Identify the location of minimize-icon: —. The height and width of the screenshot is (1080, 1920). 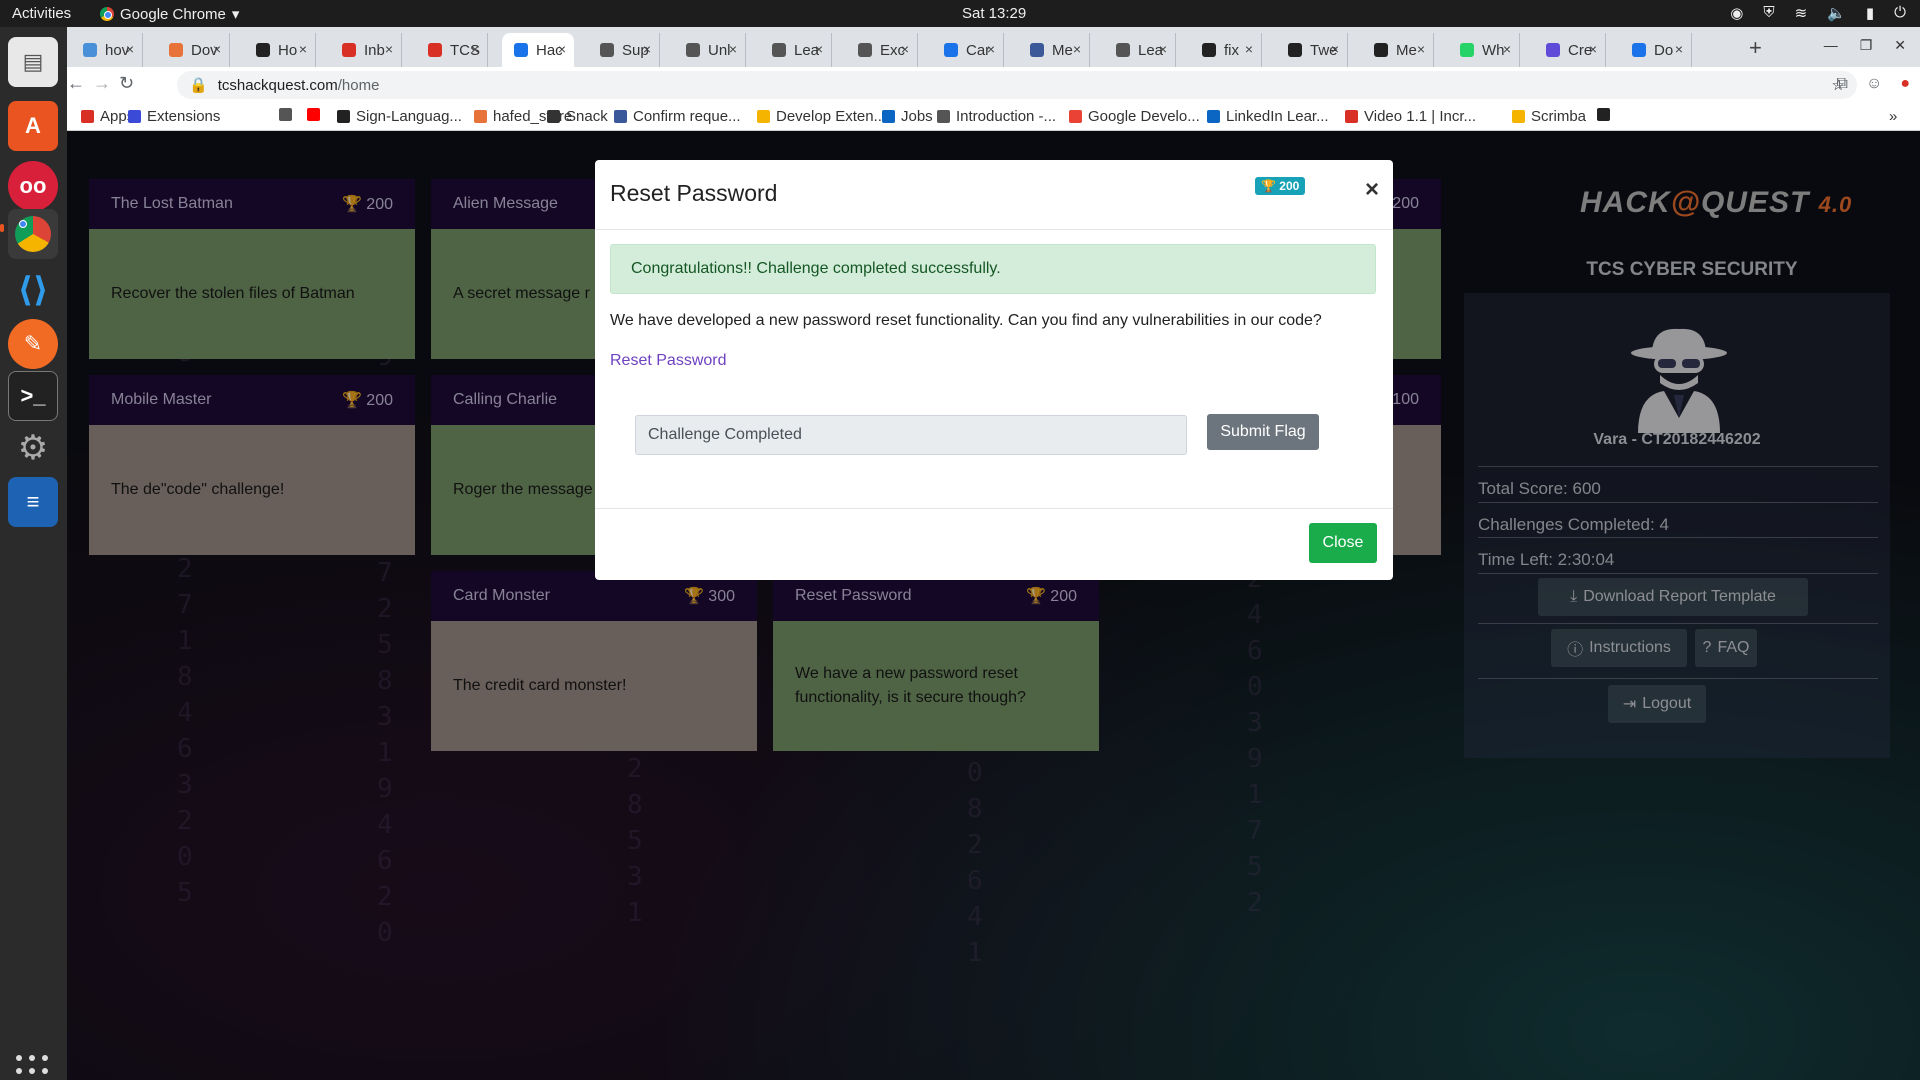
(1831, 45).